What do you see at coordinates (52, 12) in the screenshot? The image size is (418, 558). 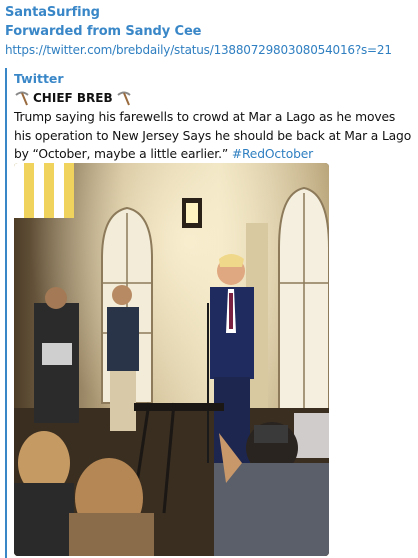 I see `channel-name: SantaSurfing` at bounding box center [52, 12].